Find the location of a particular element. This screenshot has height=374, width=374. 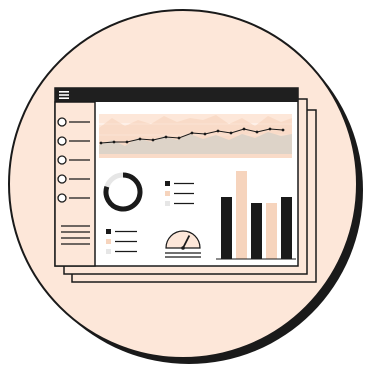

hamburger-menu-icon is located at coordinates (64, 95).